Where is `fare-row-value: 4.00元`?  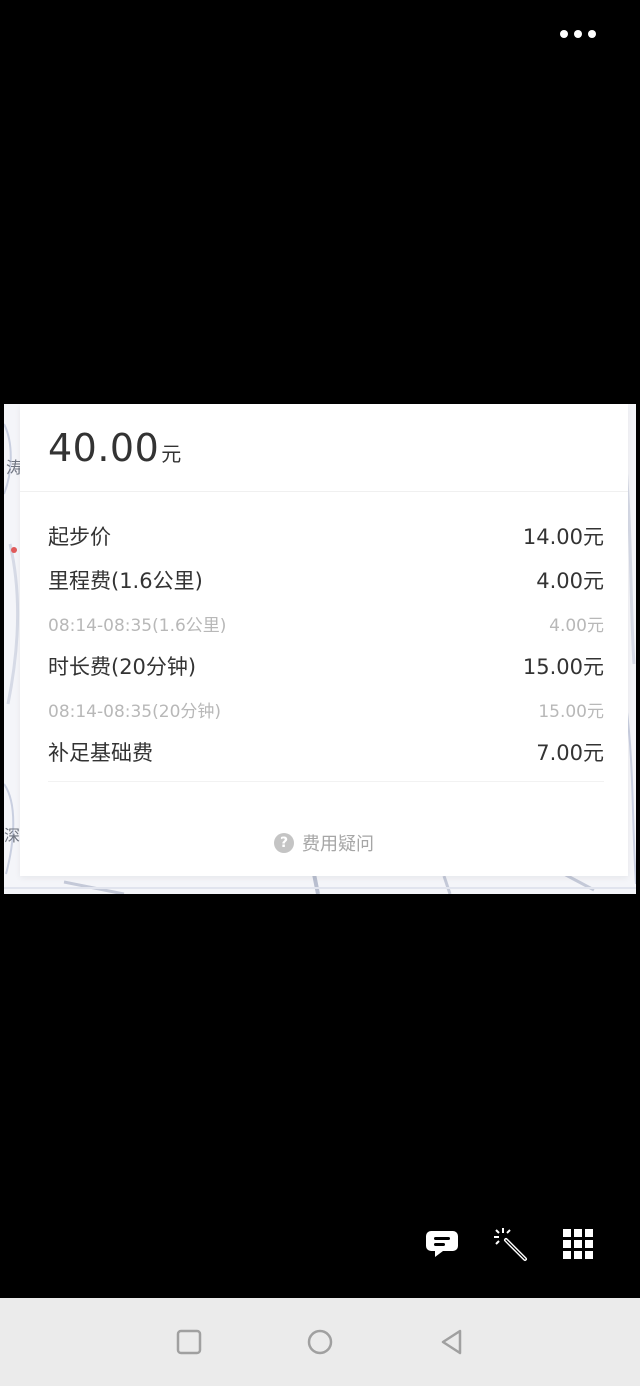 fare-row-value: 4.00元 is located at coordinates (570, 581).